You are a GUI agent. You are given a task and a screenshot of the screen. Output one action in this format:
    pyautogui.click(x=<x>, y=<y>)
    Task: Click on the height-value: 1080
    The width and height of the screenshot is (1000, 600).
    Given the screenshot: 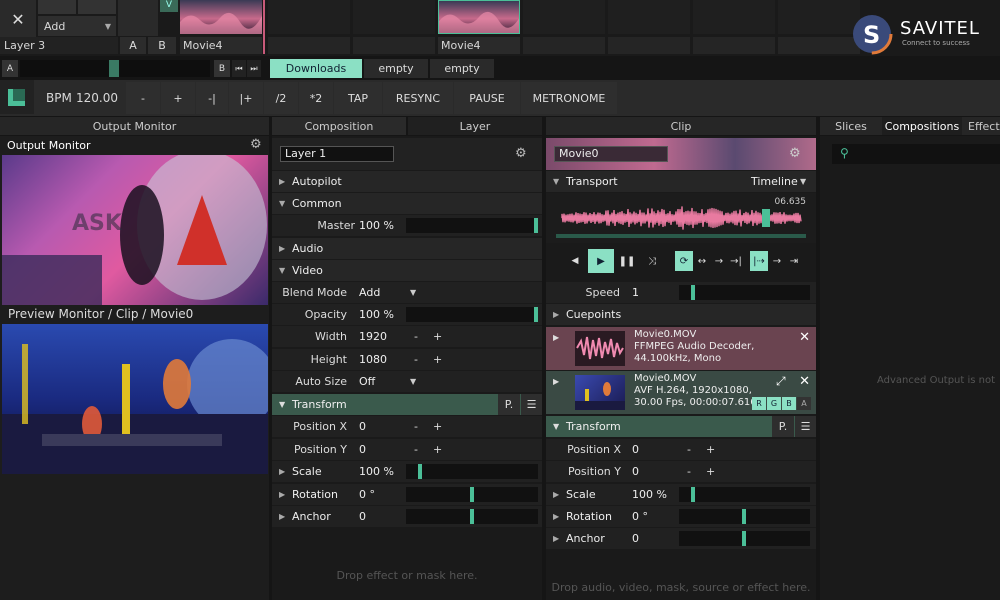 What is the action you would take?
    pyautogui.click(x=373, y=359)
    